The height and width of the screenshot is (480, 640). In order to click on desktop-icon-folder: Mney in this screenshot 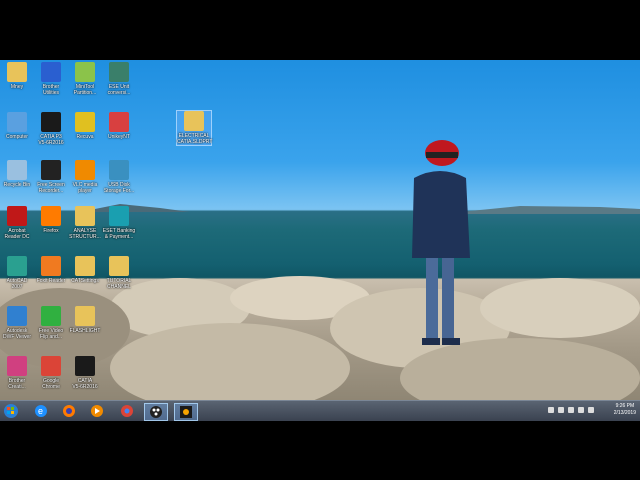, I will do `click(17, 76)`.